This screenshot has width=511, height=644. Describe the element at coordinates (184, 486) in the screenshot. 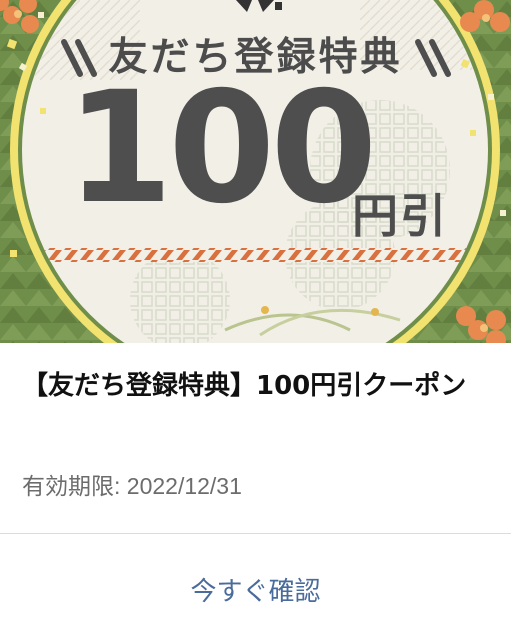

I see `expiry-date: 2022/12/31` at that location.